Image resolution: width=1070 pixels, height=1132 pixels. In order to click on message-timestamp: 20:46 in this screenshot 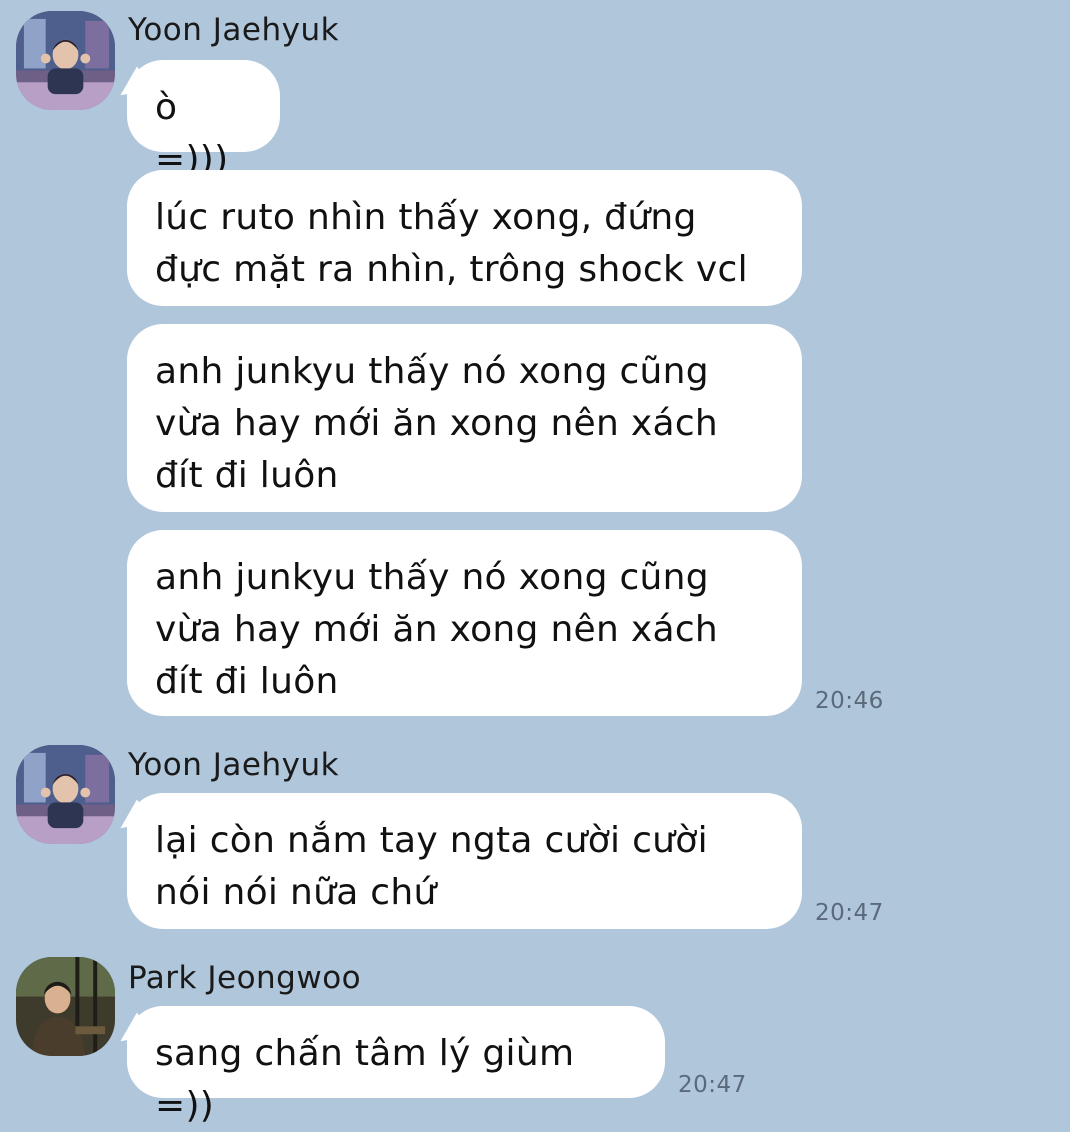, I will do `click(849, 701)`.